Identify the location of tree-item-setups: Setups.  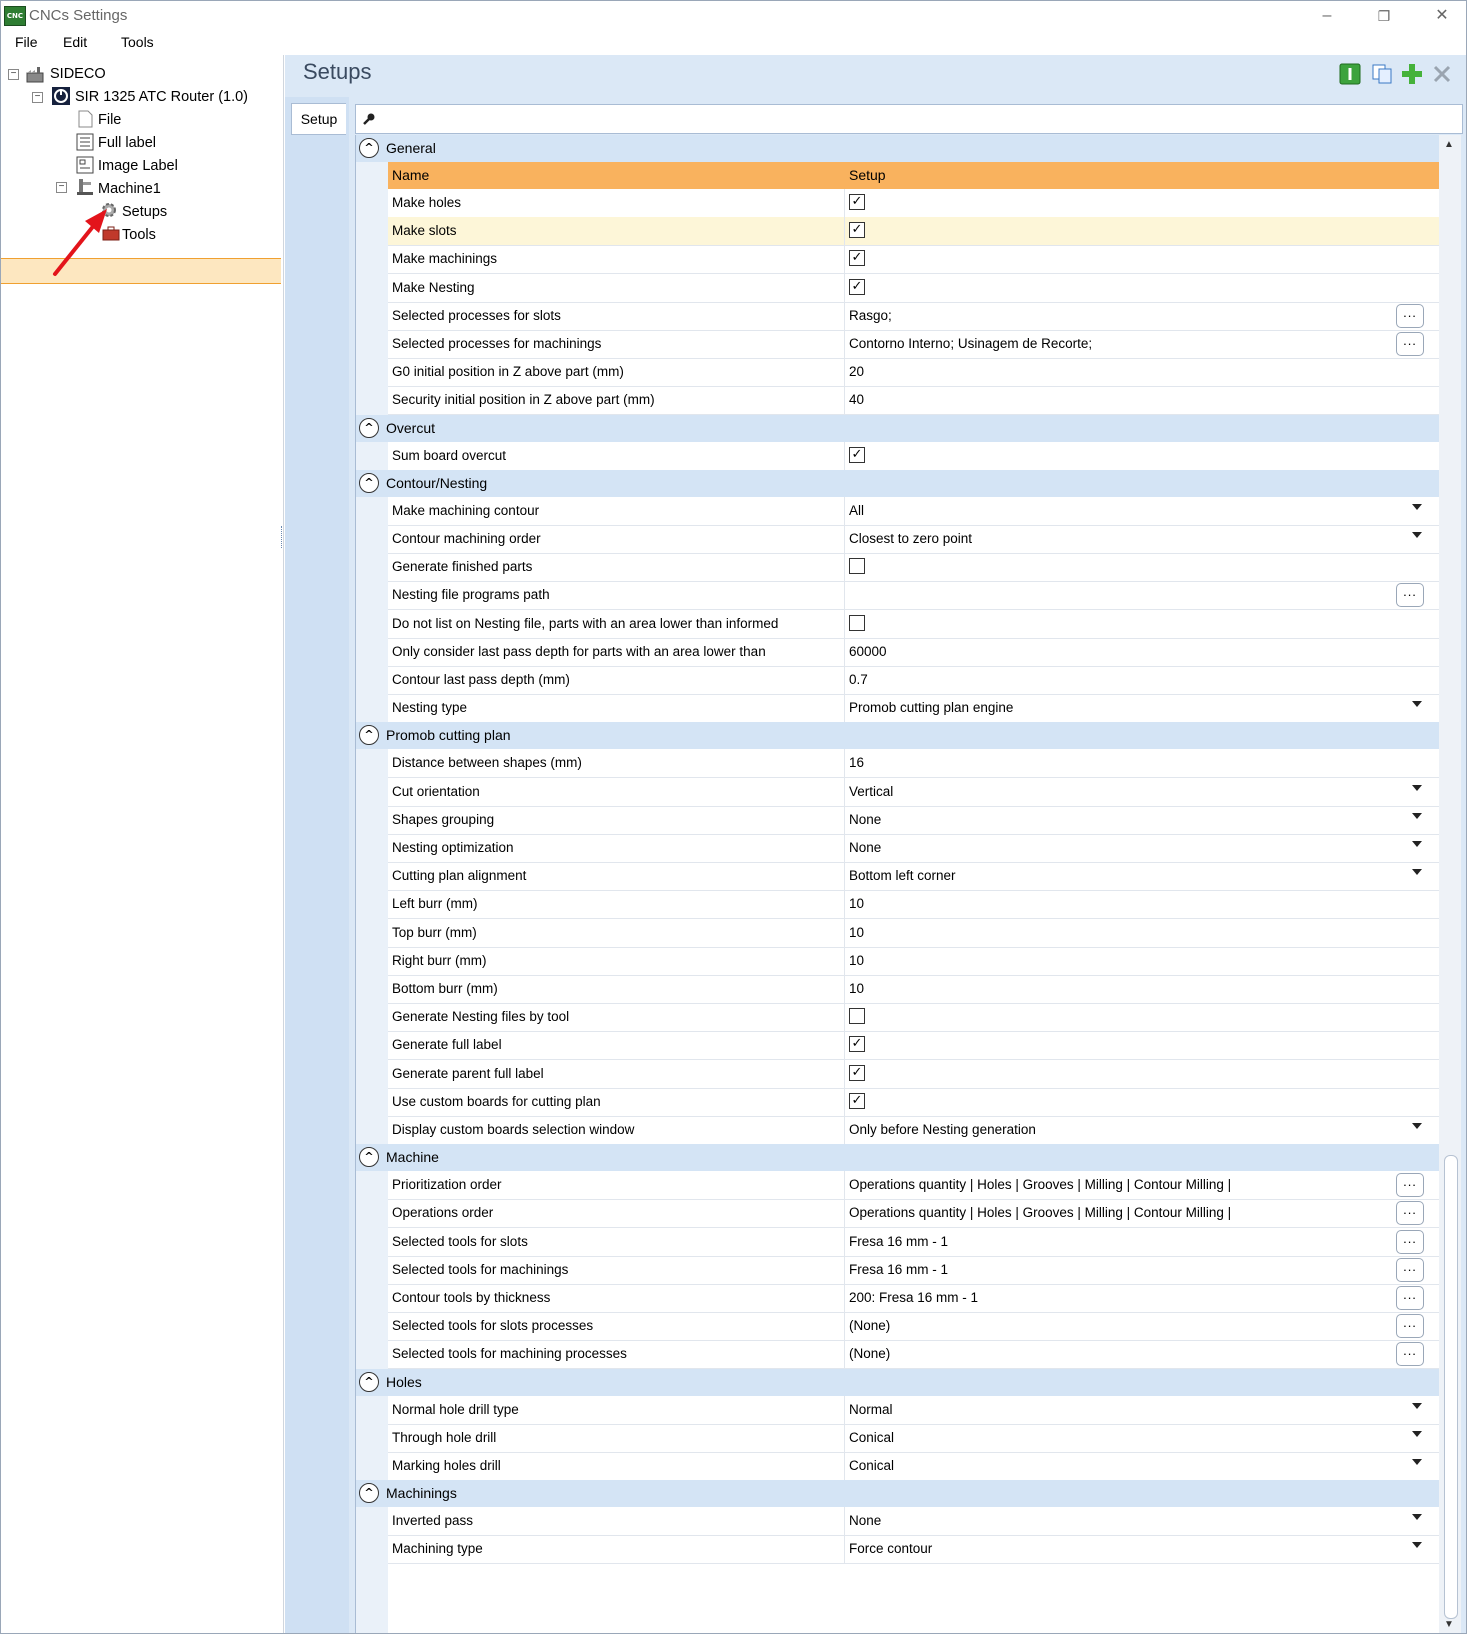
(144, 212).